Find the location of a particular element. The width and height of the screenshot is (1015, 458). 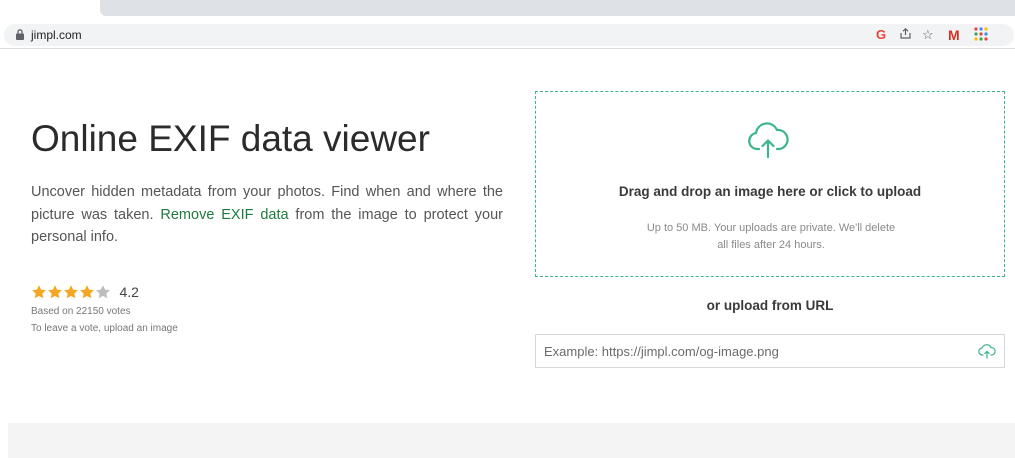

url-input is located at coordinates (751, 351).